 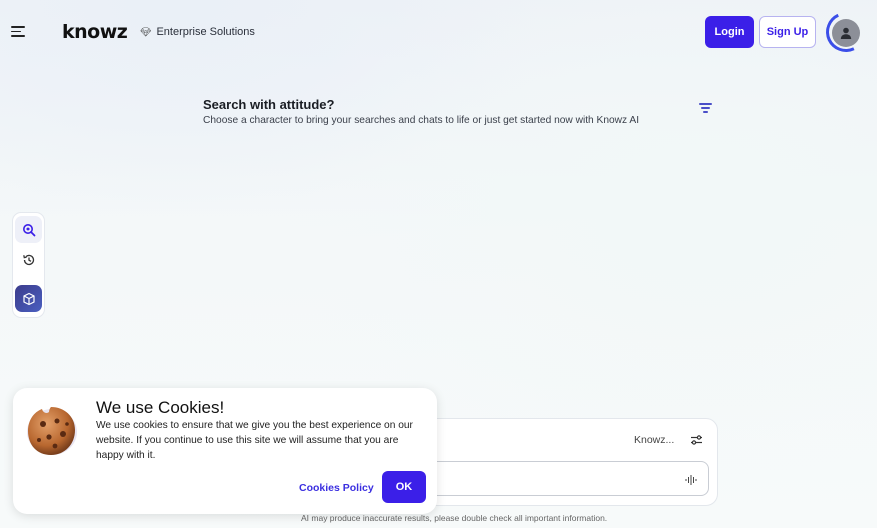 I want to click on login-button: Login, so click(x=729, y=32).